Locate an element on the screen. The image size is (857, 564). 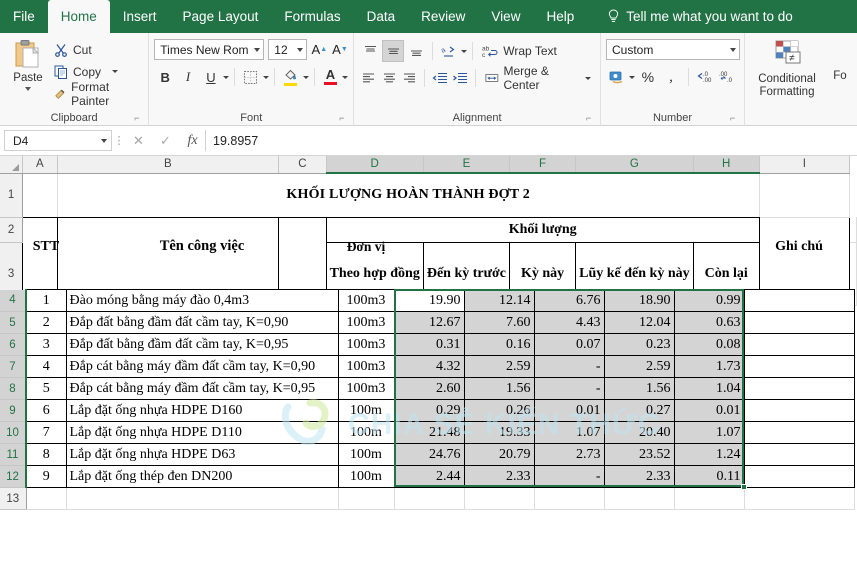
column-header-g: G is located at coordinates (634, 165).